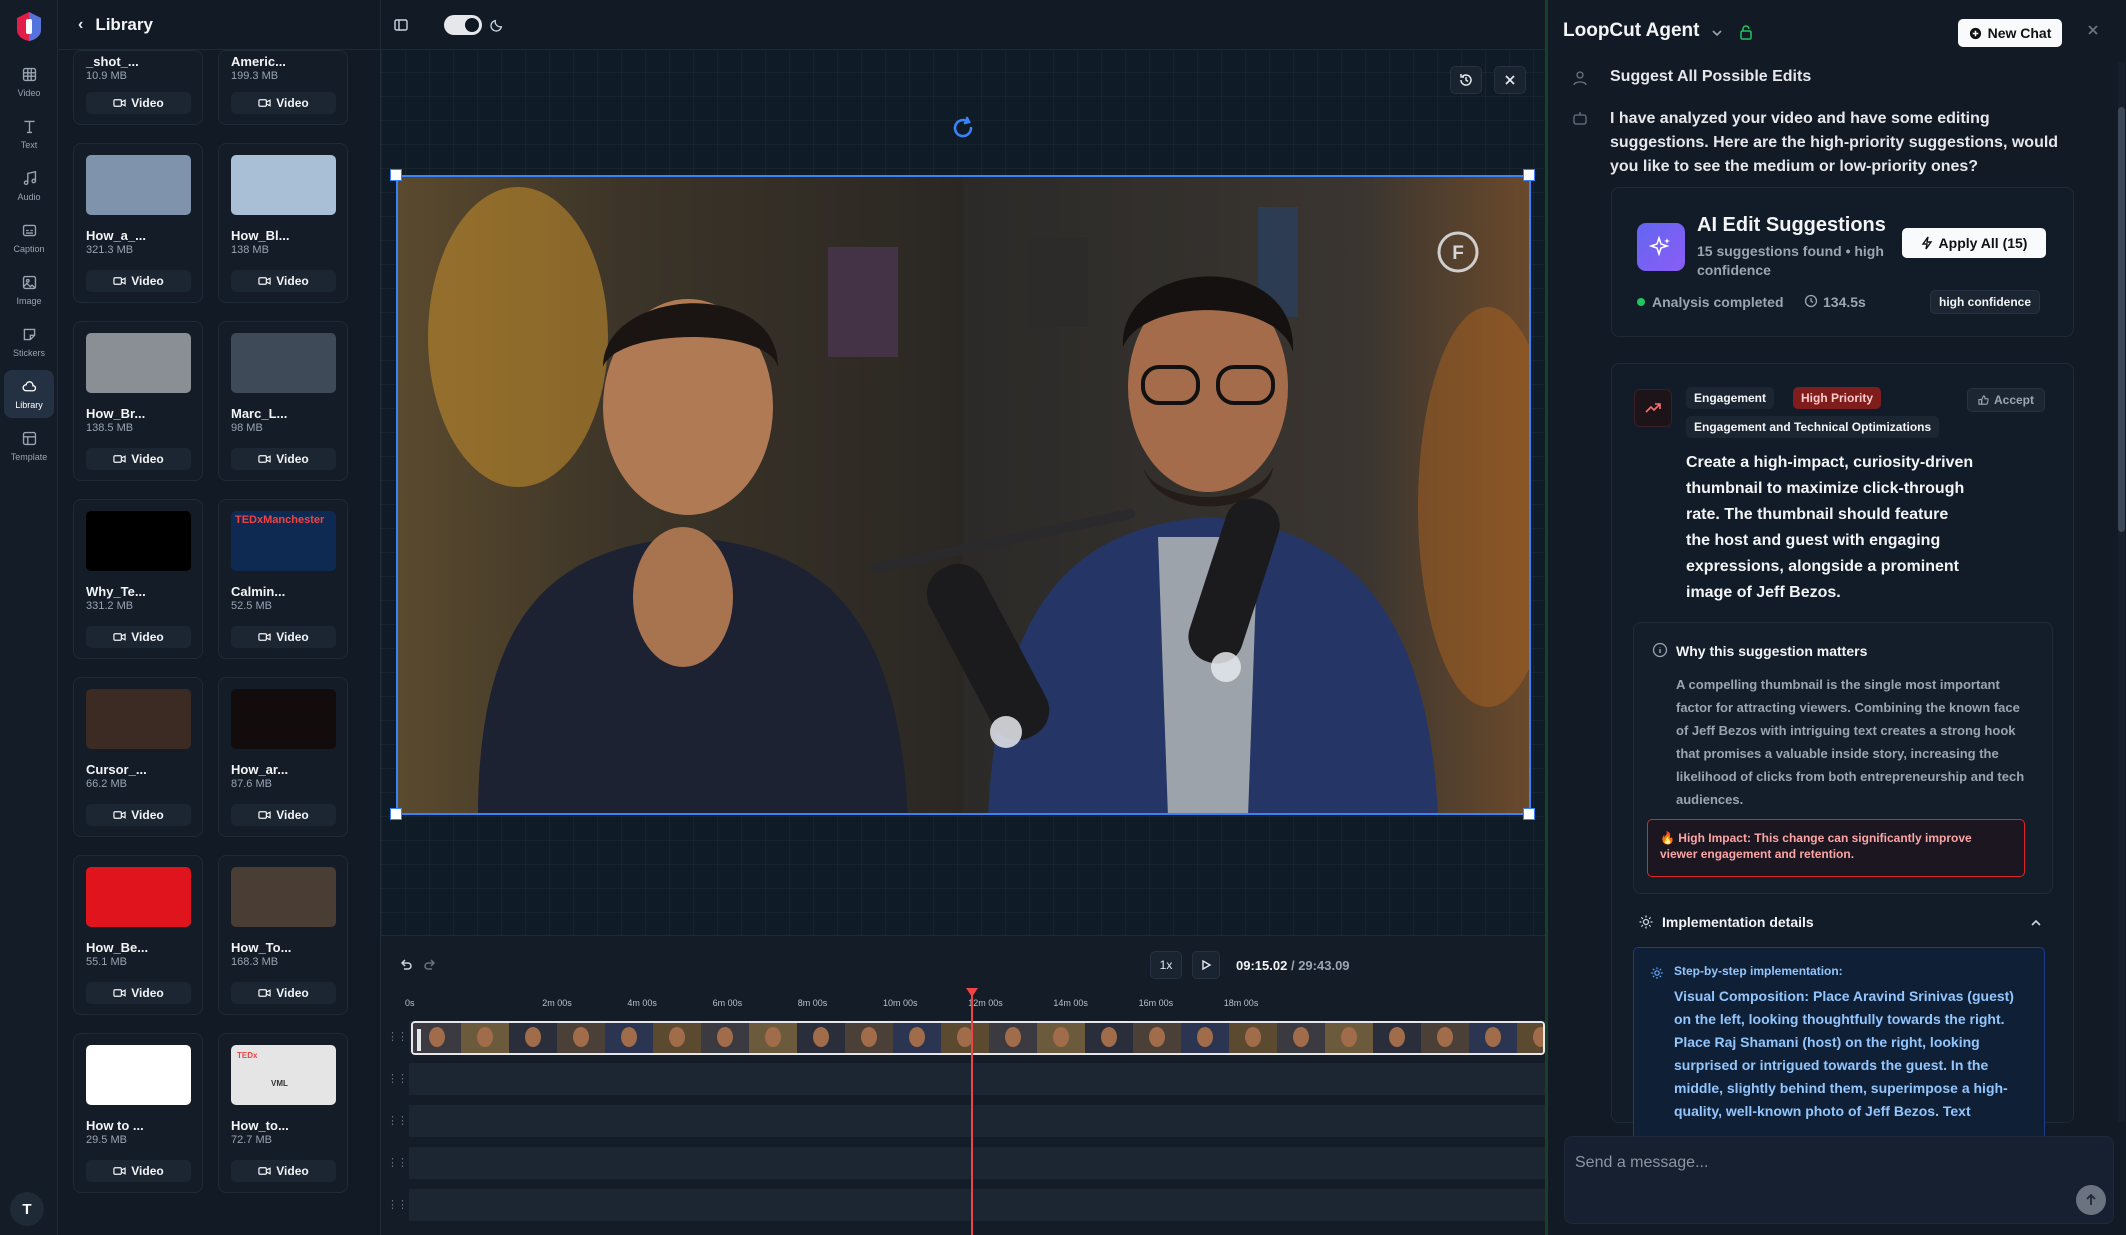  What do you see at coordinates (138, 935) in the screenshot?
I see `library-item: How_Be... 55.1 MB Video` at bounding box center [138, 935].